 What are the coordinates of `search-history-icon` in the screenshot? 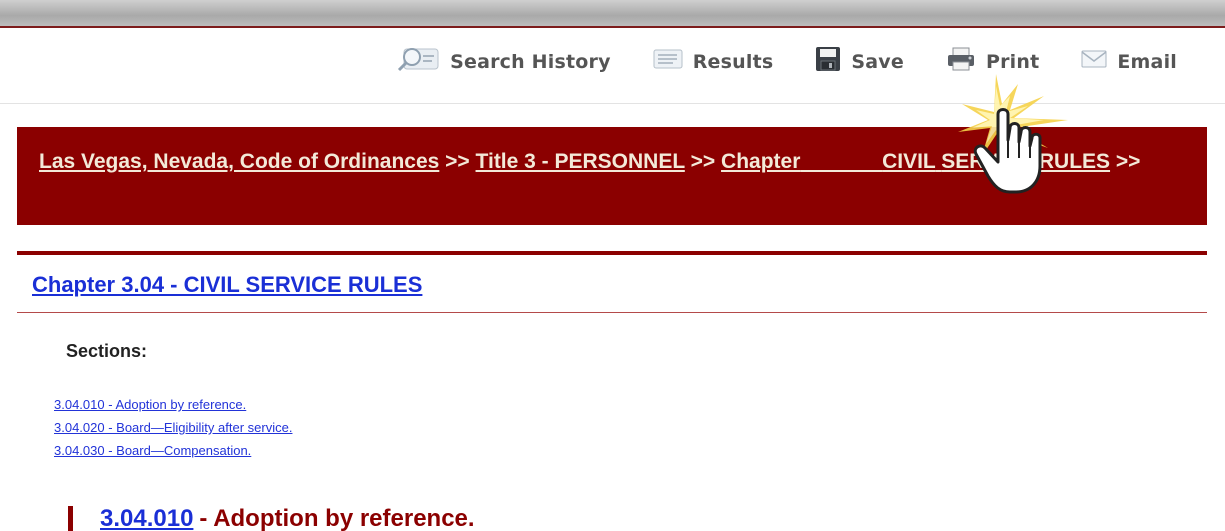 It's located at (418, 61).